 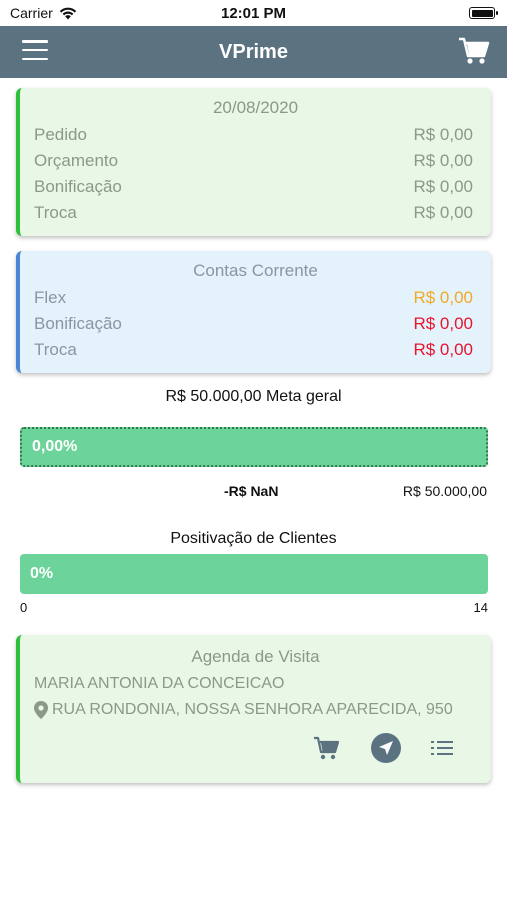 I want to click on navigation-arrow-icon, so click(x=386, y=748).